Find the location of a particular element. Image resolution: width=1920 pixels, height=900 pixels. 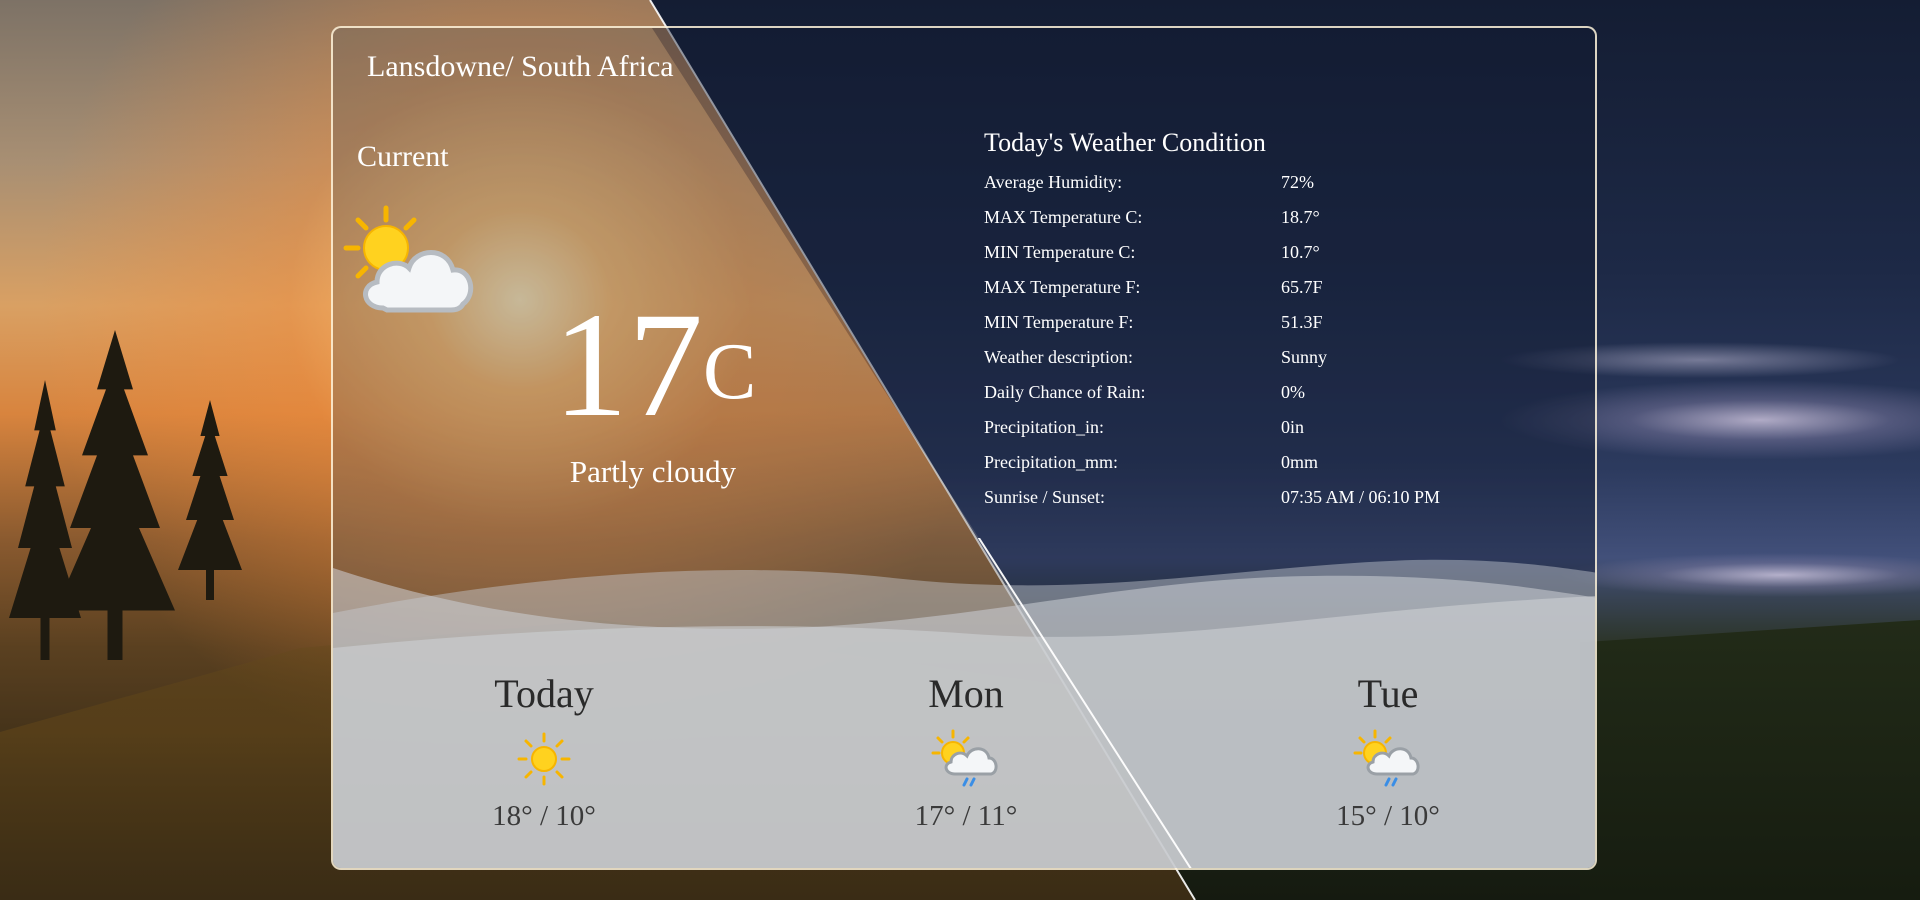

condition-value: 51.3F is located at coordinates (1302, 322).